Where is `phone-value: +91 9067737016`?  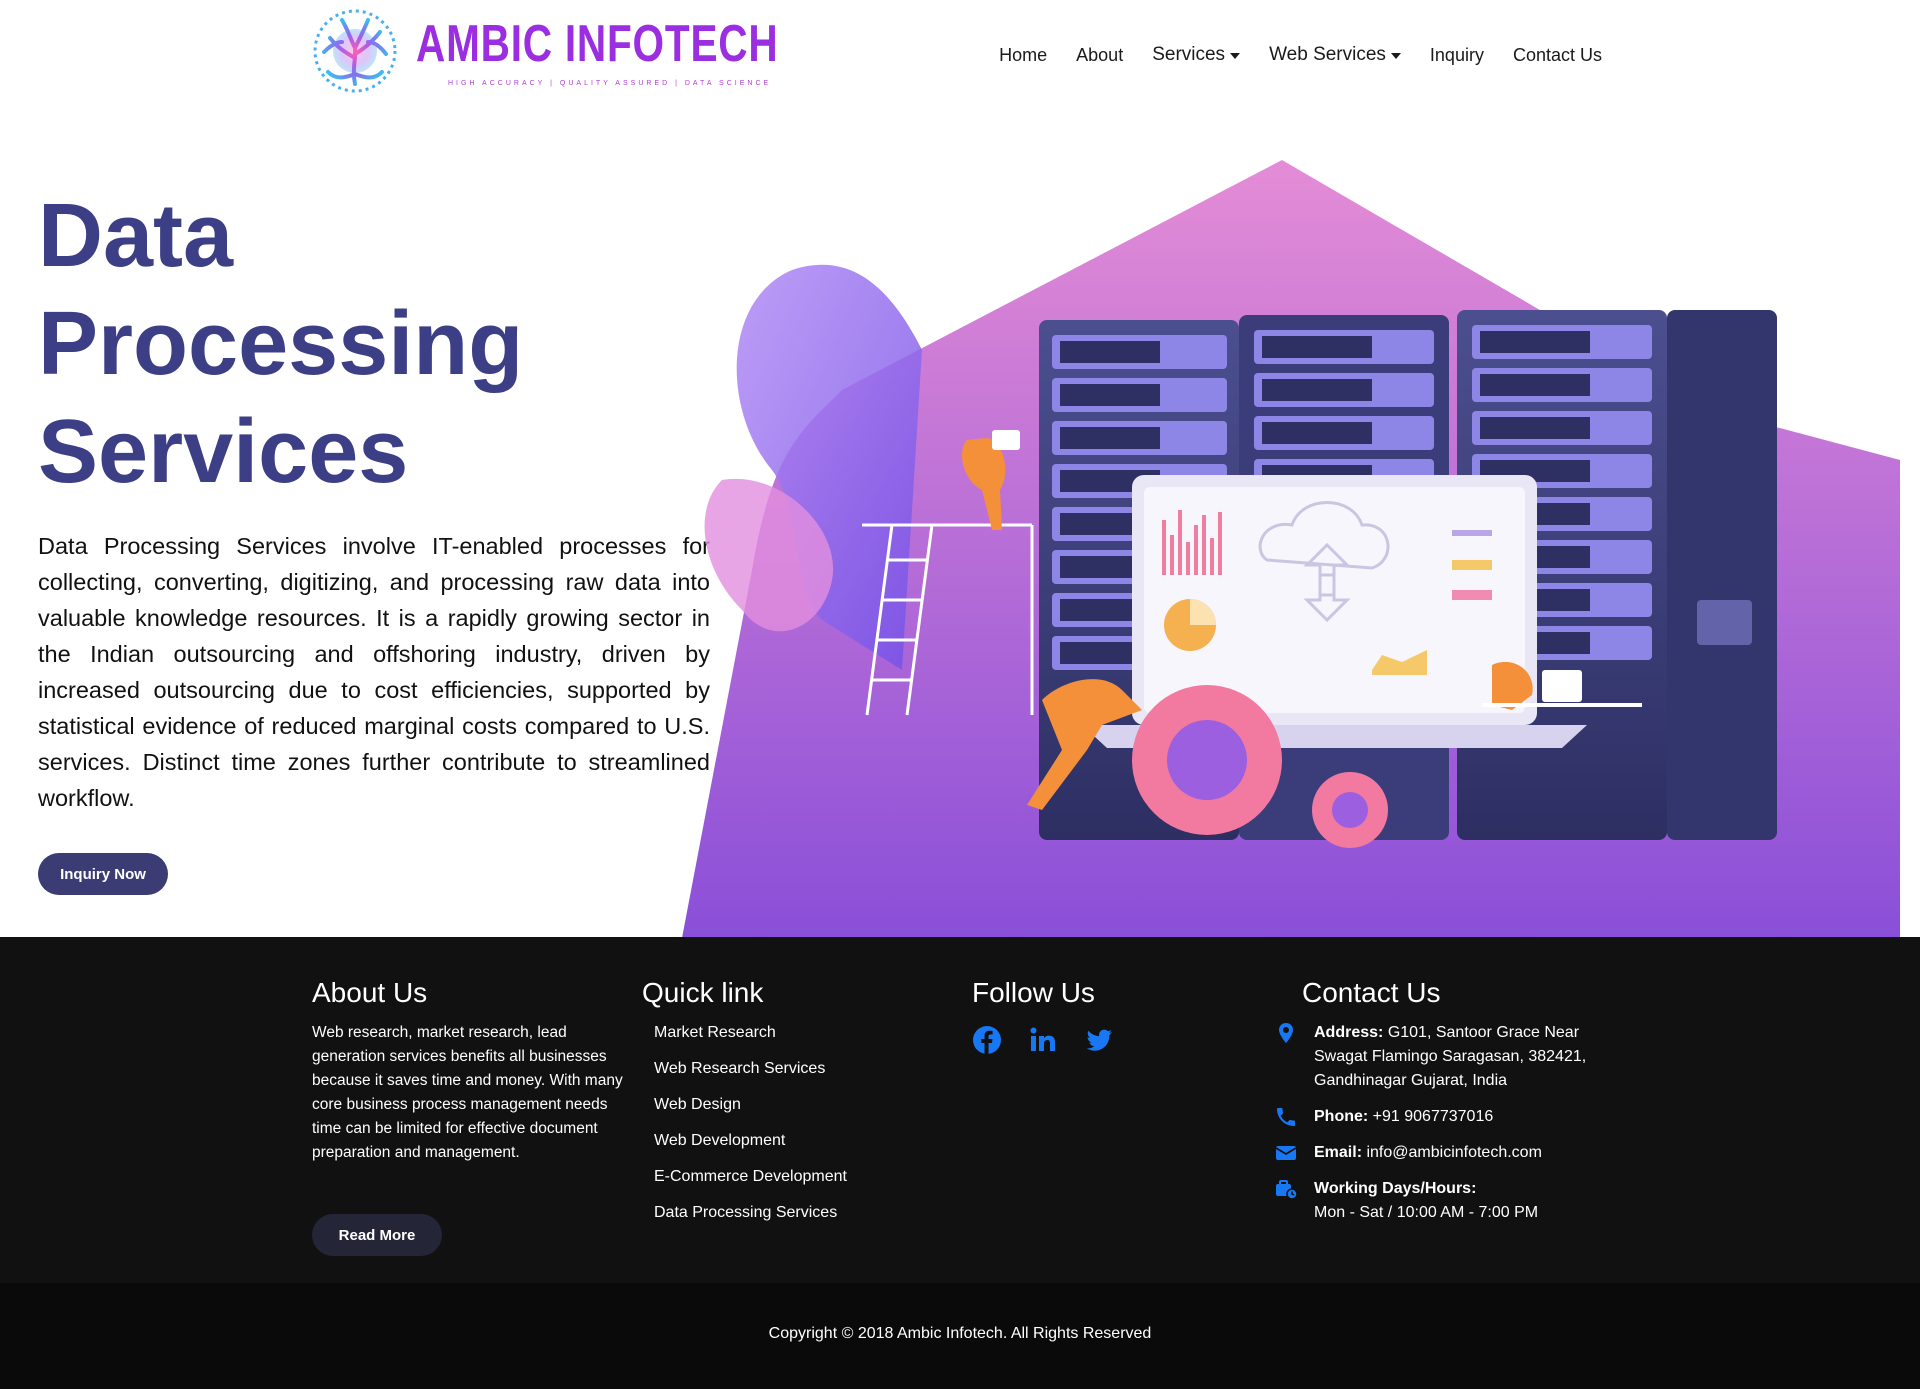
phone-value: +91 9067737016 is located at coordinates (1433, 1116).